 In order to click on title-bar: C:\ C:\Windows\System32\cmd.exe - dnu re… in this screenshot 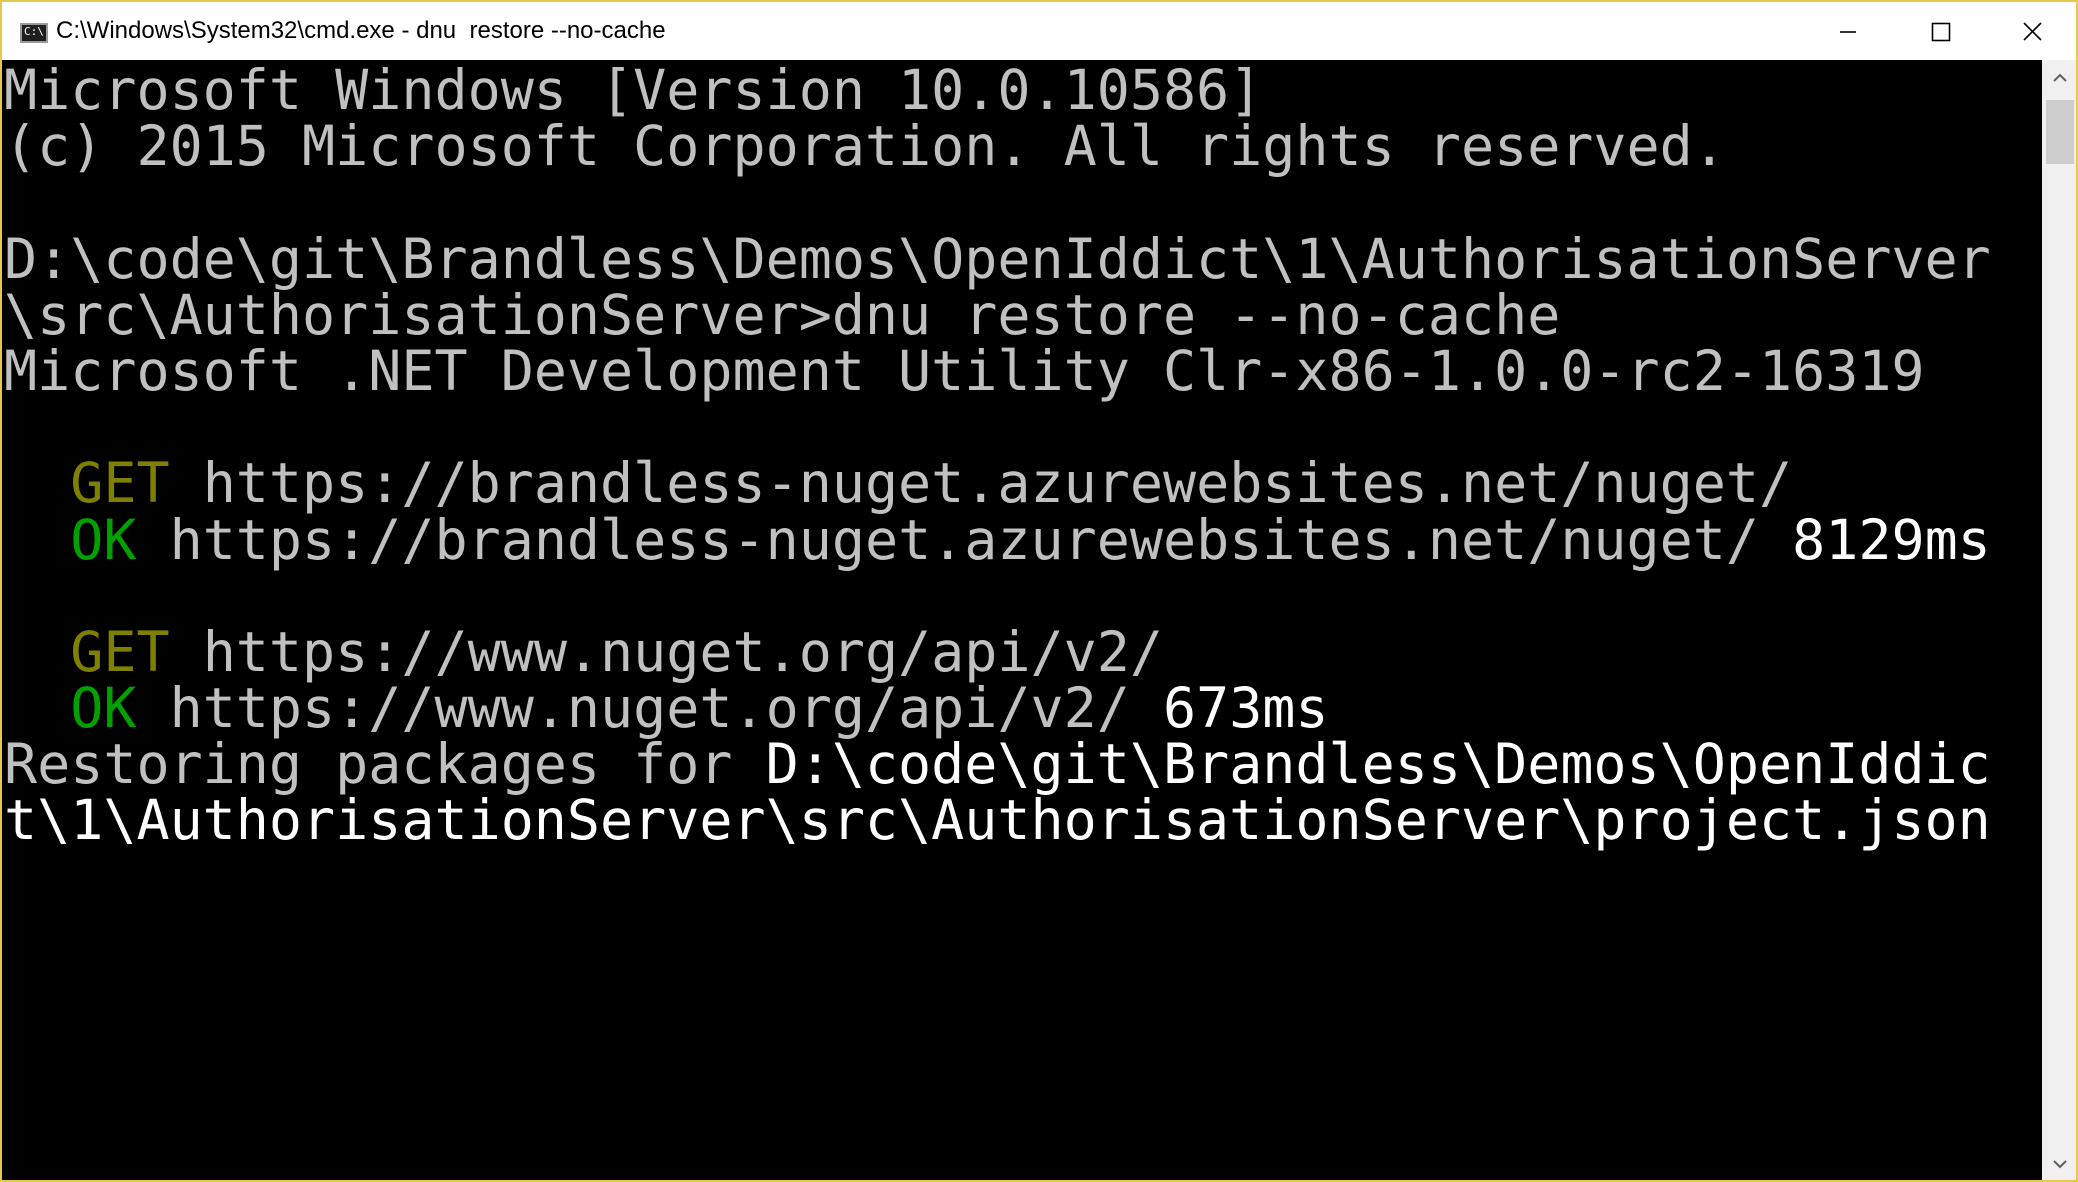, I will do `click(1039, 31)`.